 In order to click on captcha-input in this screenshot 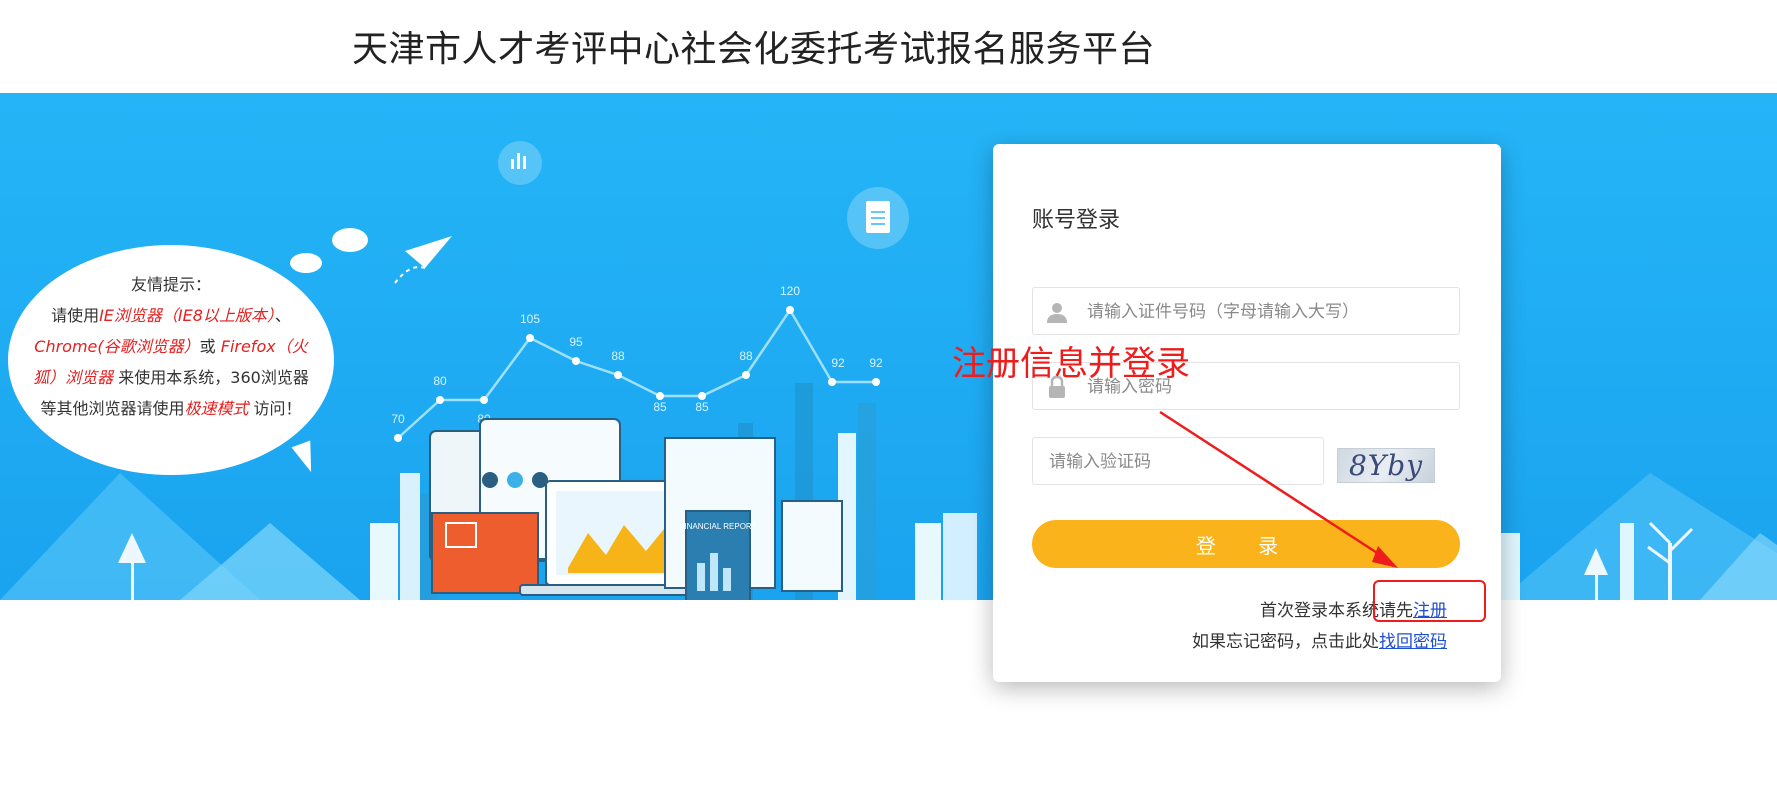, I will do `click(1184, 462)`.